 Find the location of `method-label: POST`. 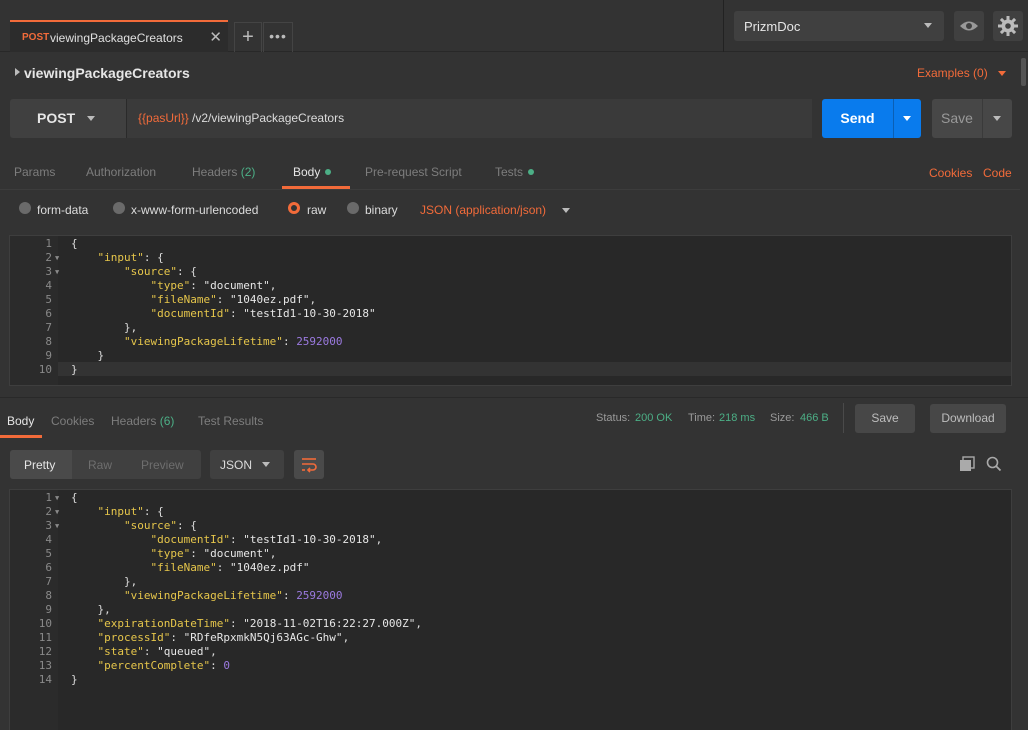

method-label: POST is located at coordinates (56, 118).